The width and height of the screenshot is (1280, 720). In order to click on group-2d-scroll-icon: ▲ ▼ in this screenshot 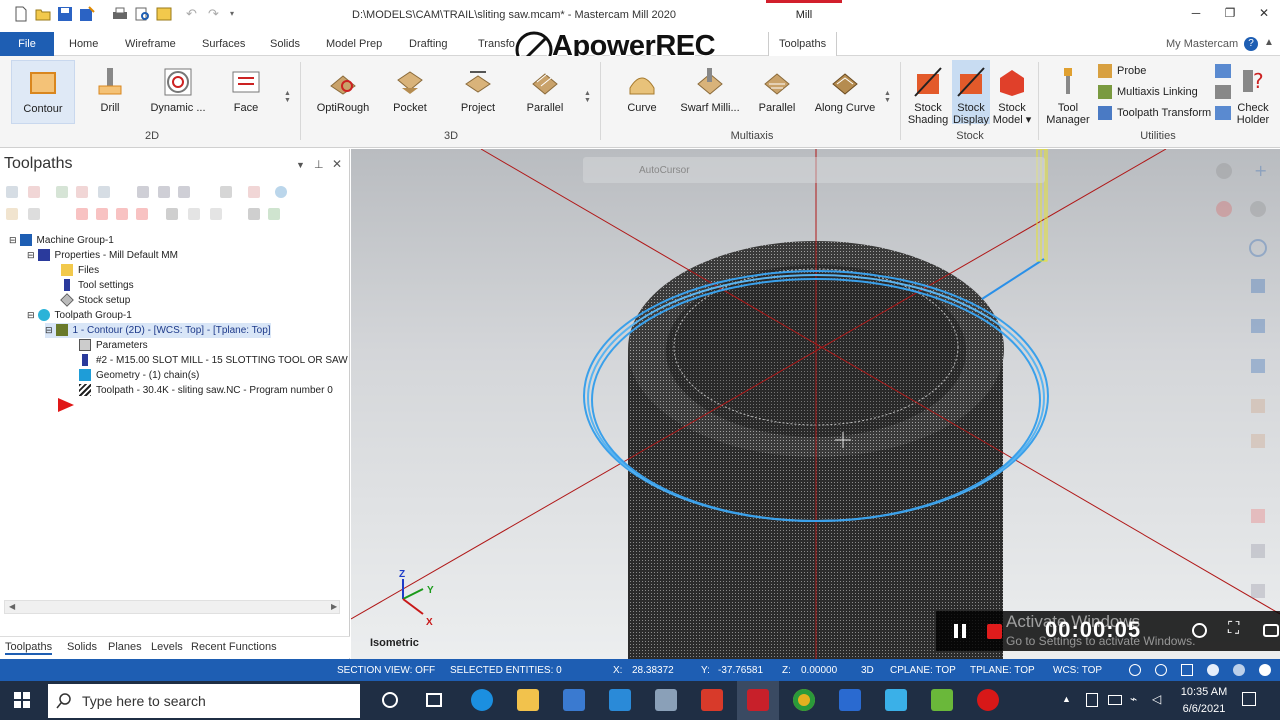, I will do `click(287, 97)`.